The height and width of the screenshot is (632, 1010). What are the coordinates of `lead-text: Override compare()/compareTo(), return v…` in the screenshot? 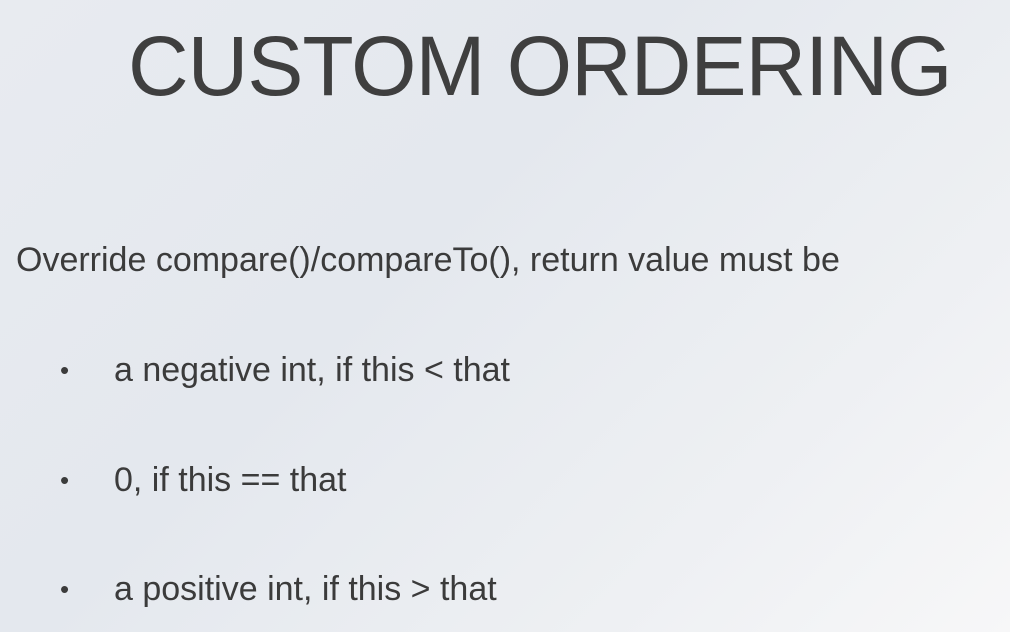 It's located at (428, 260).